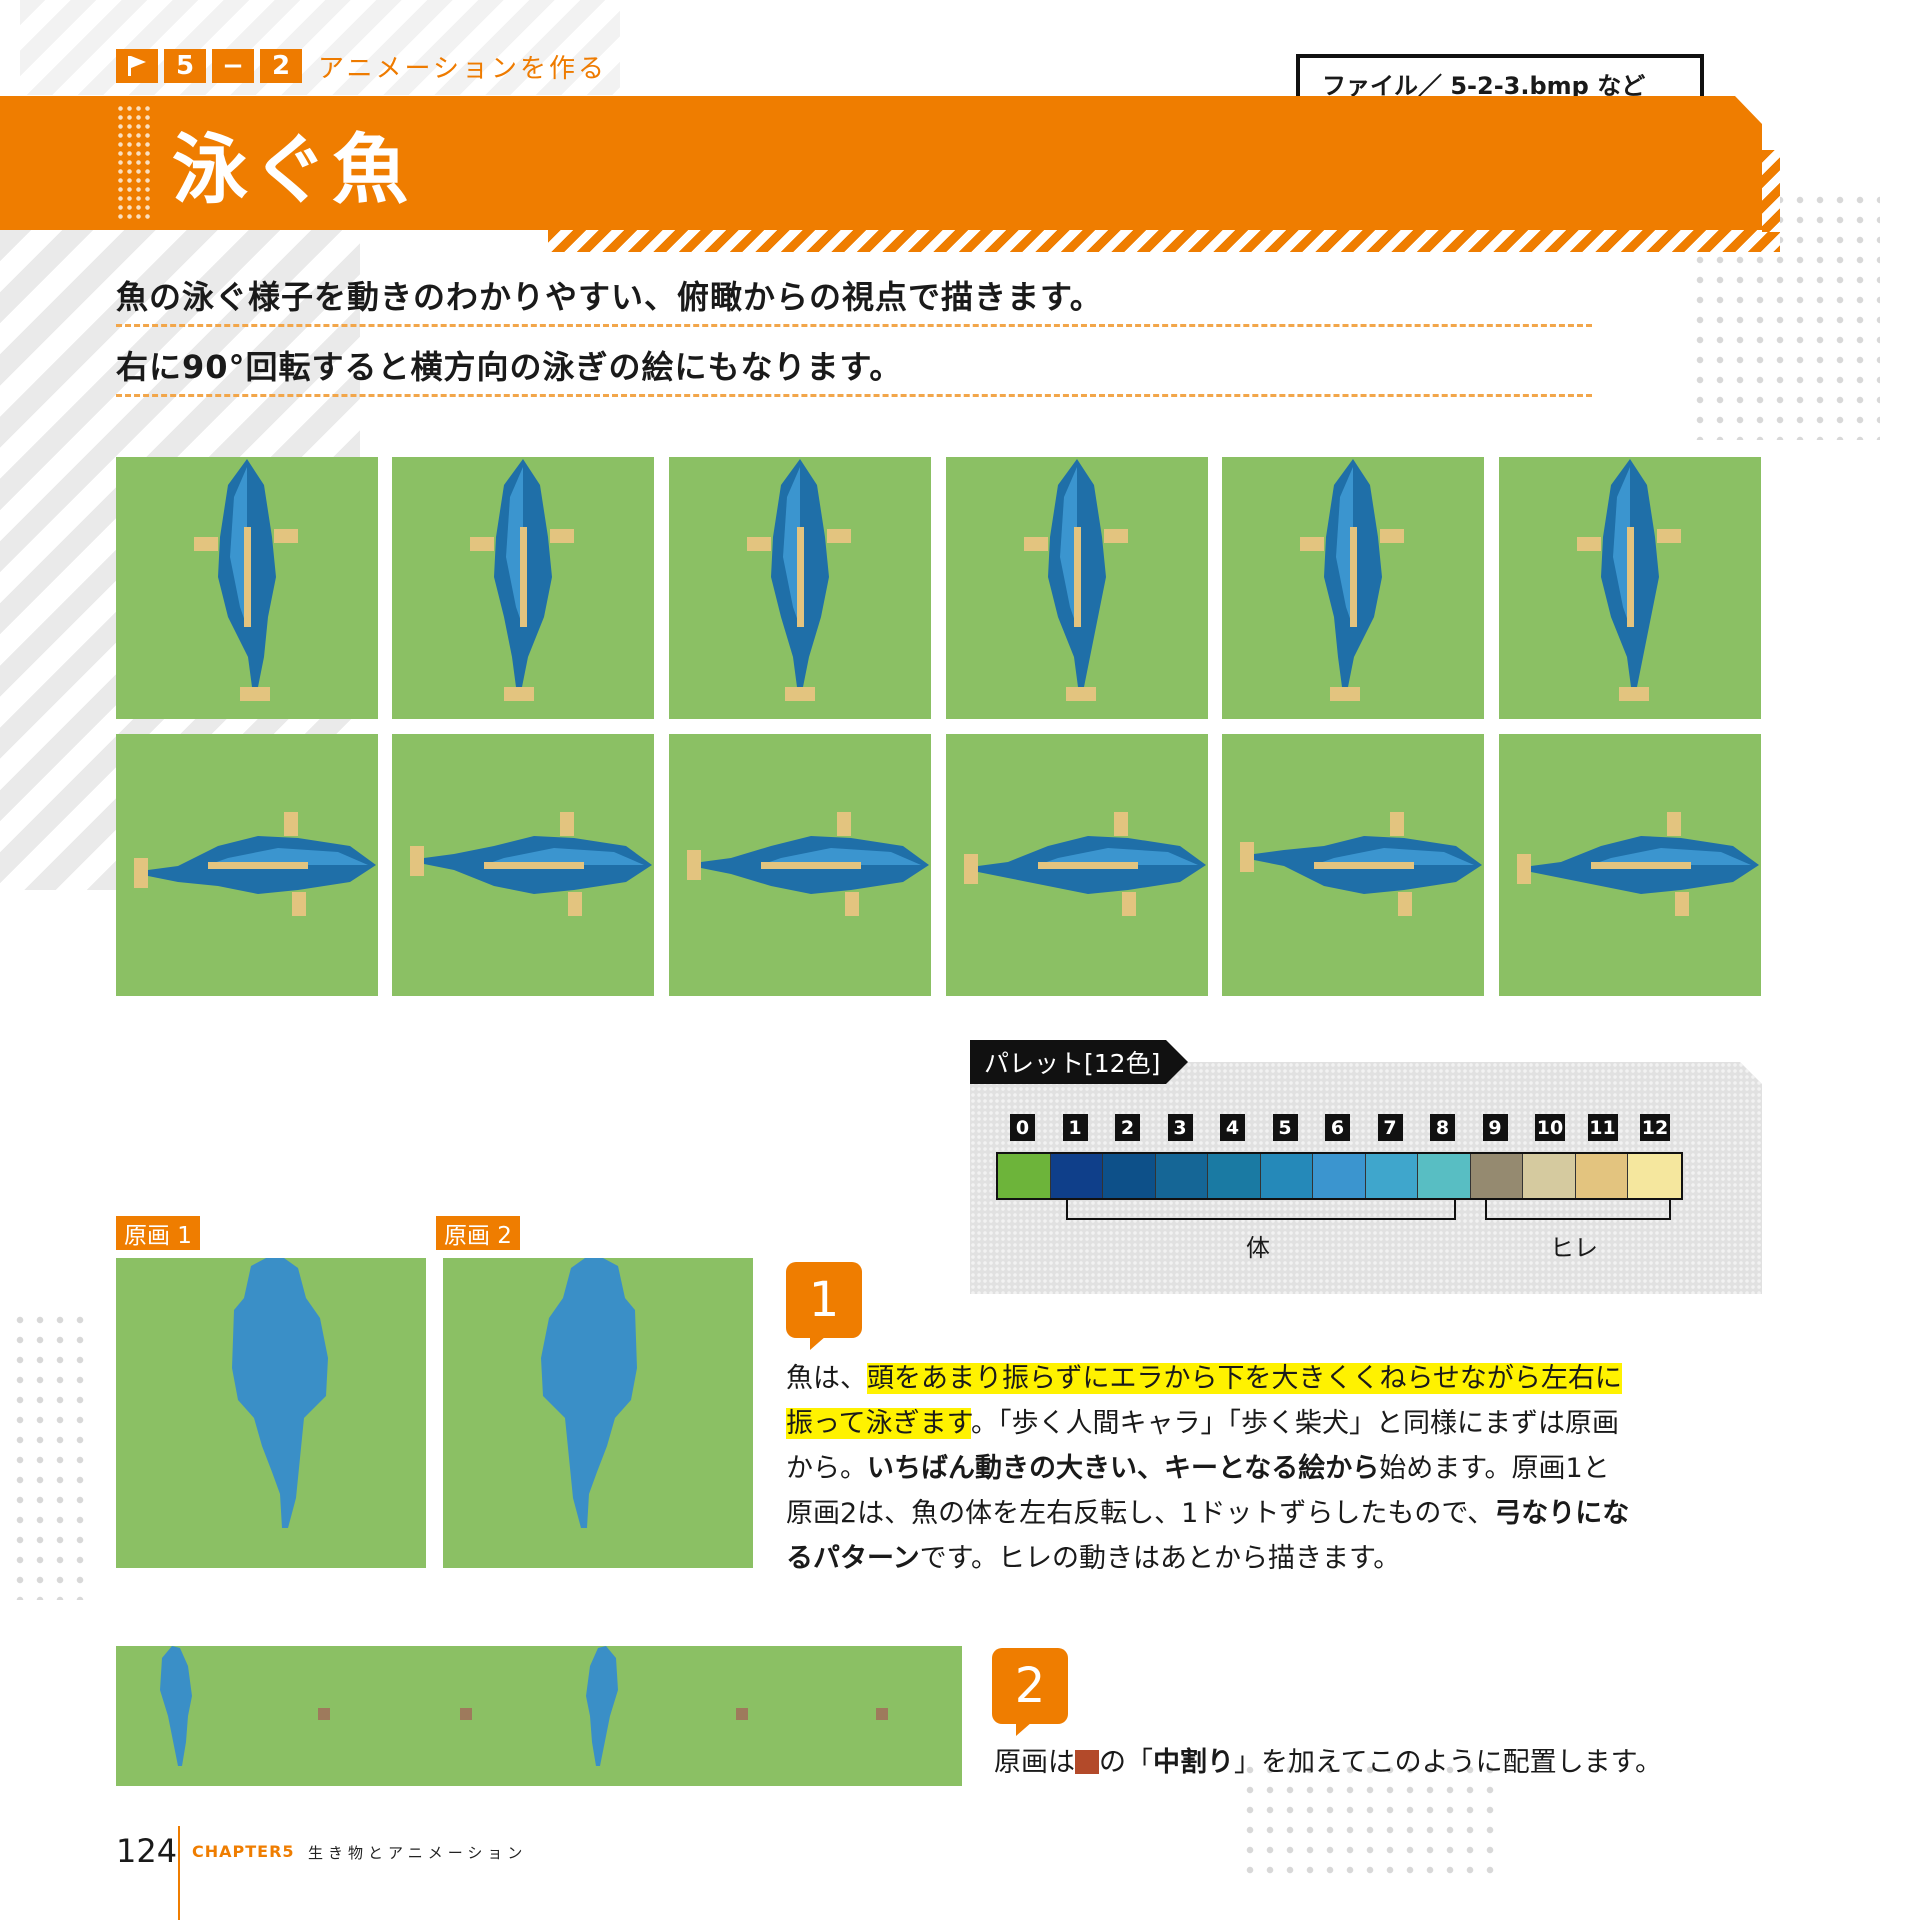 This screenshot has height=1920, width=1920. What do you see at coordinates (185, 66) in the screenshot?
I see `section-part: 5` at bounding box center [185, 66].